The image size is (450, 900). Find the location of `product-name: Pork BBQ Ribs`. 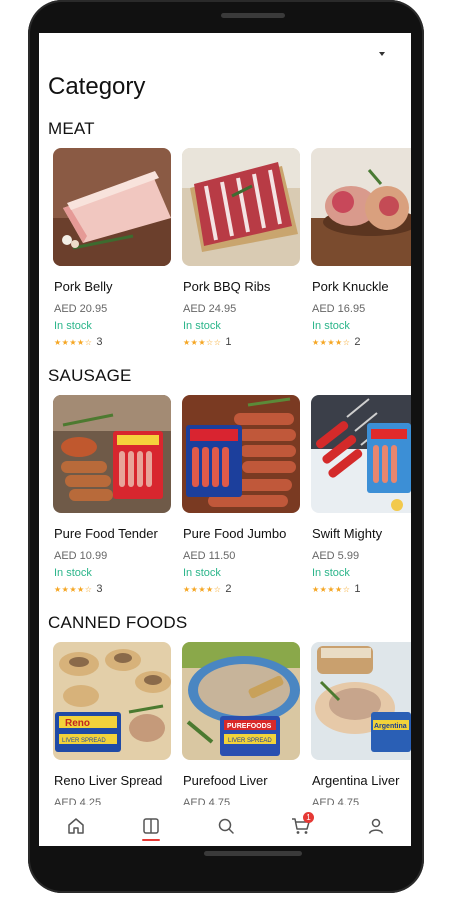

product-name: Pork BBQ Ribs is located at coordinates (227, 286).